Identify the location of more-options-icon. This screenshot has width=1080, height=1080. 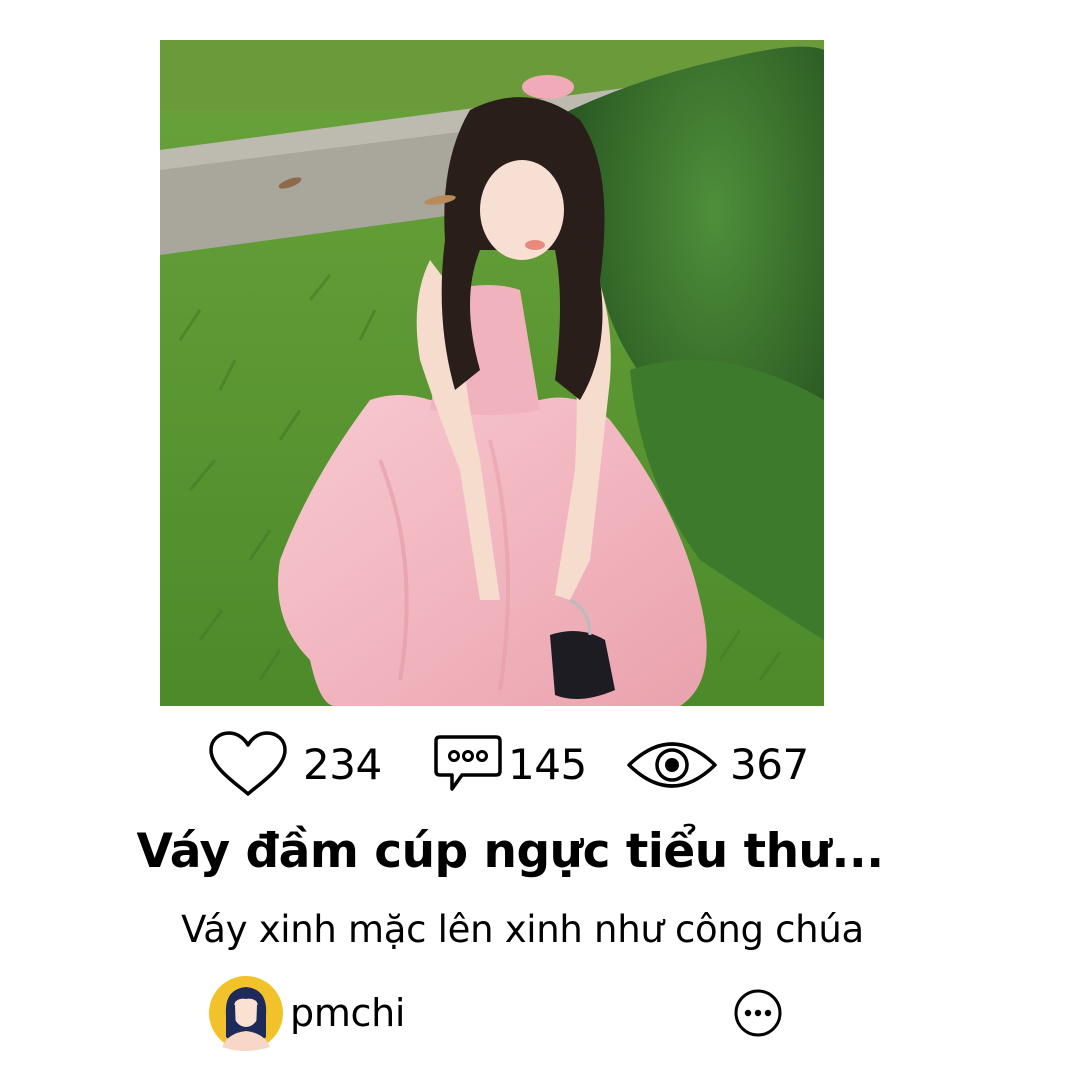
(758, 1013).